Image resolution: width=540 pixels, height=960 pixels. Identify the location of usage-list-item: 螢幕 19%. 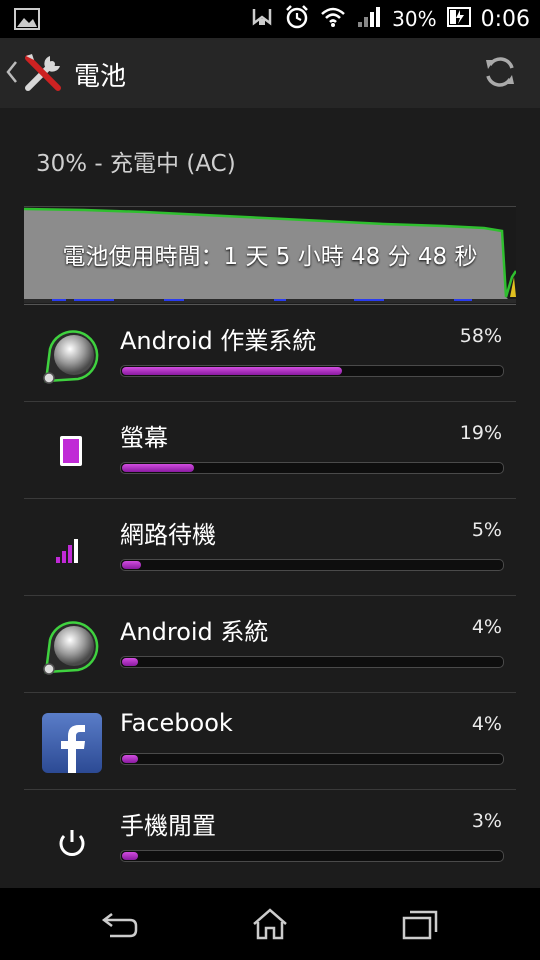
(270, 449).